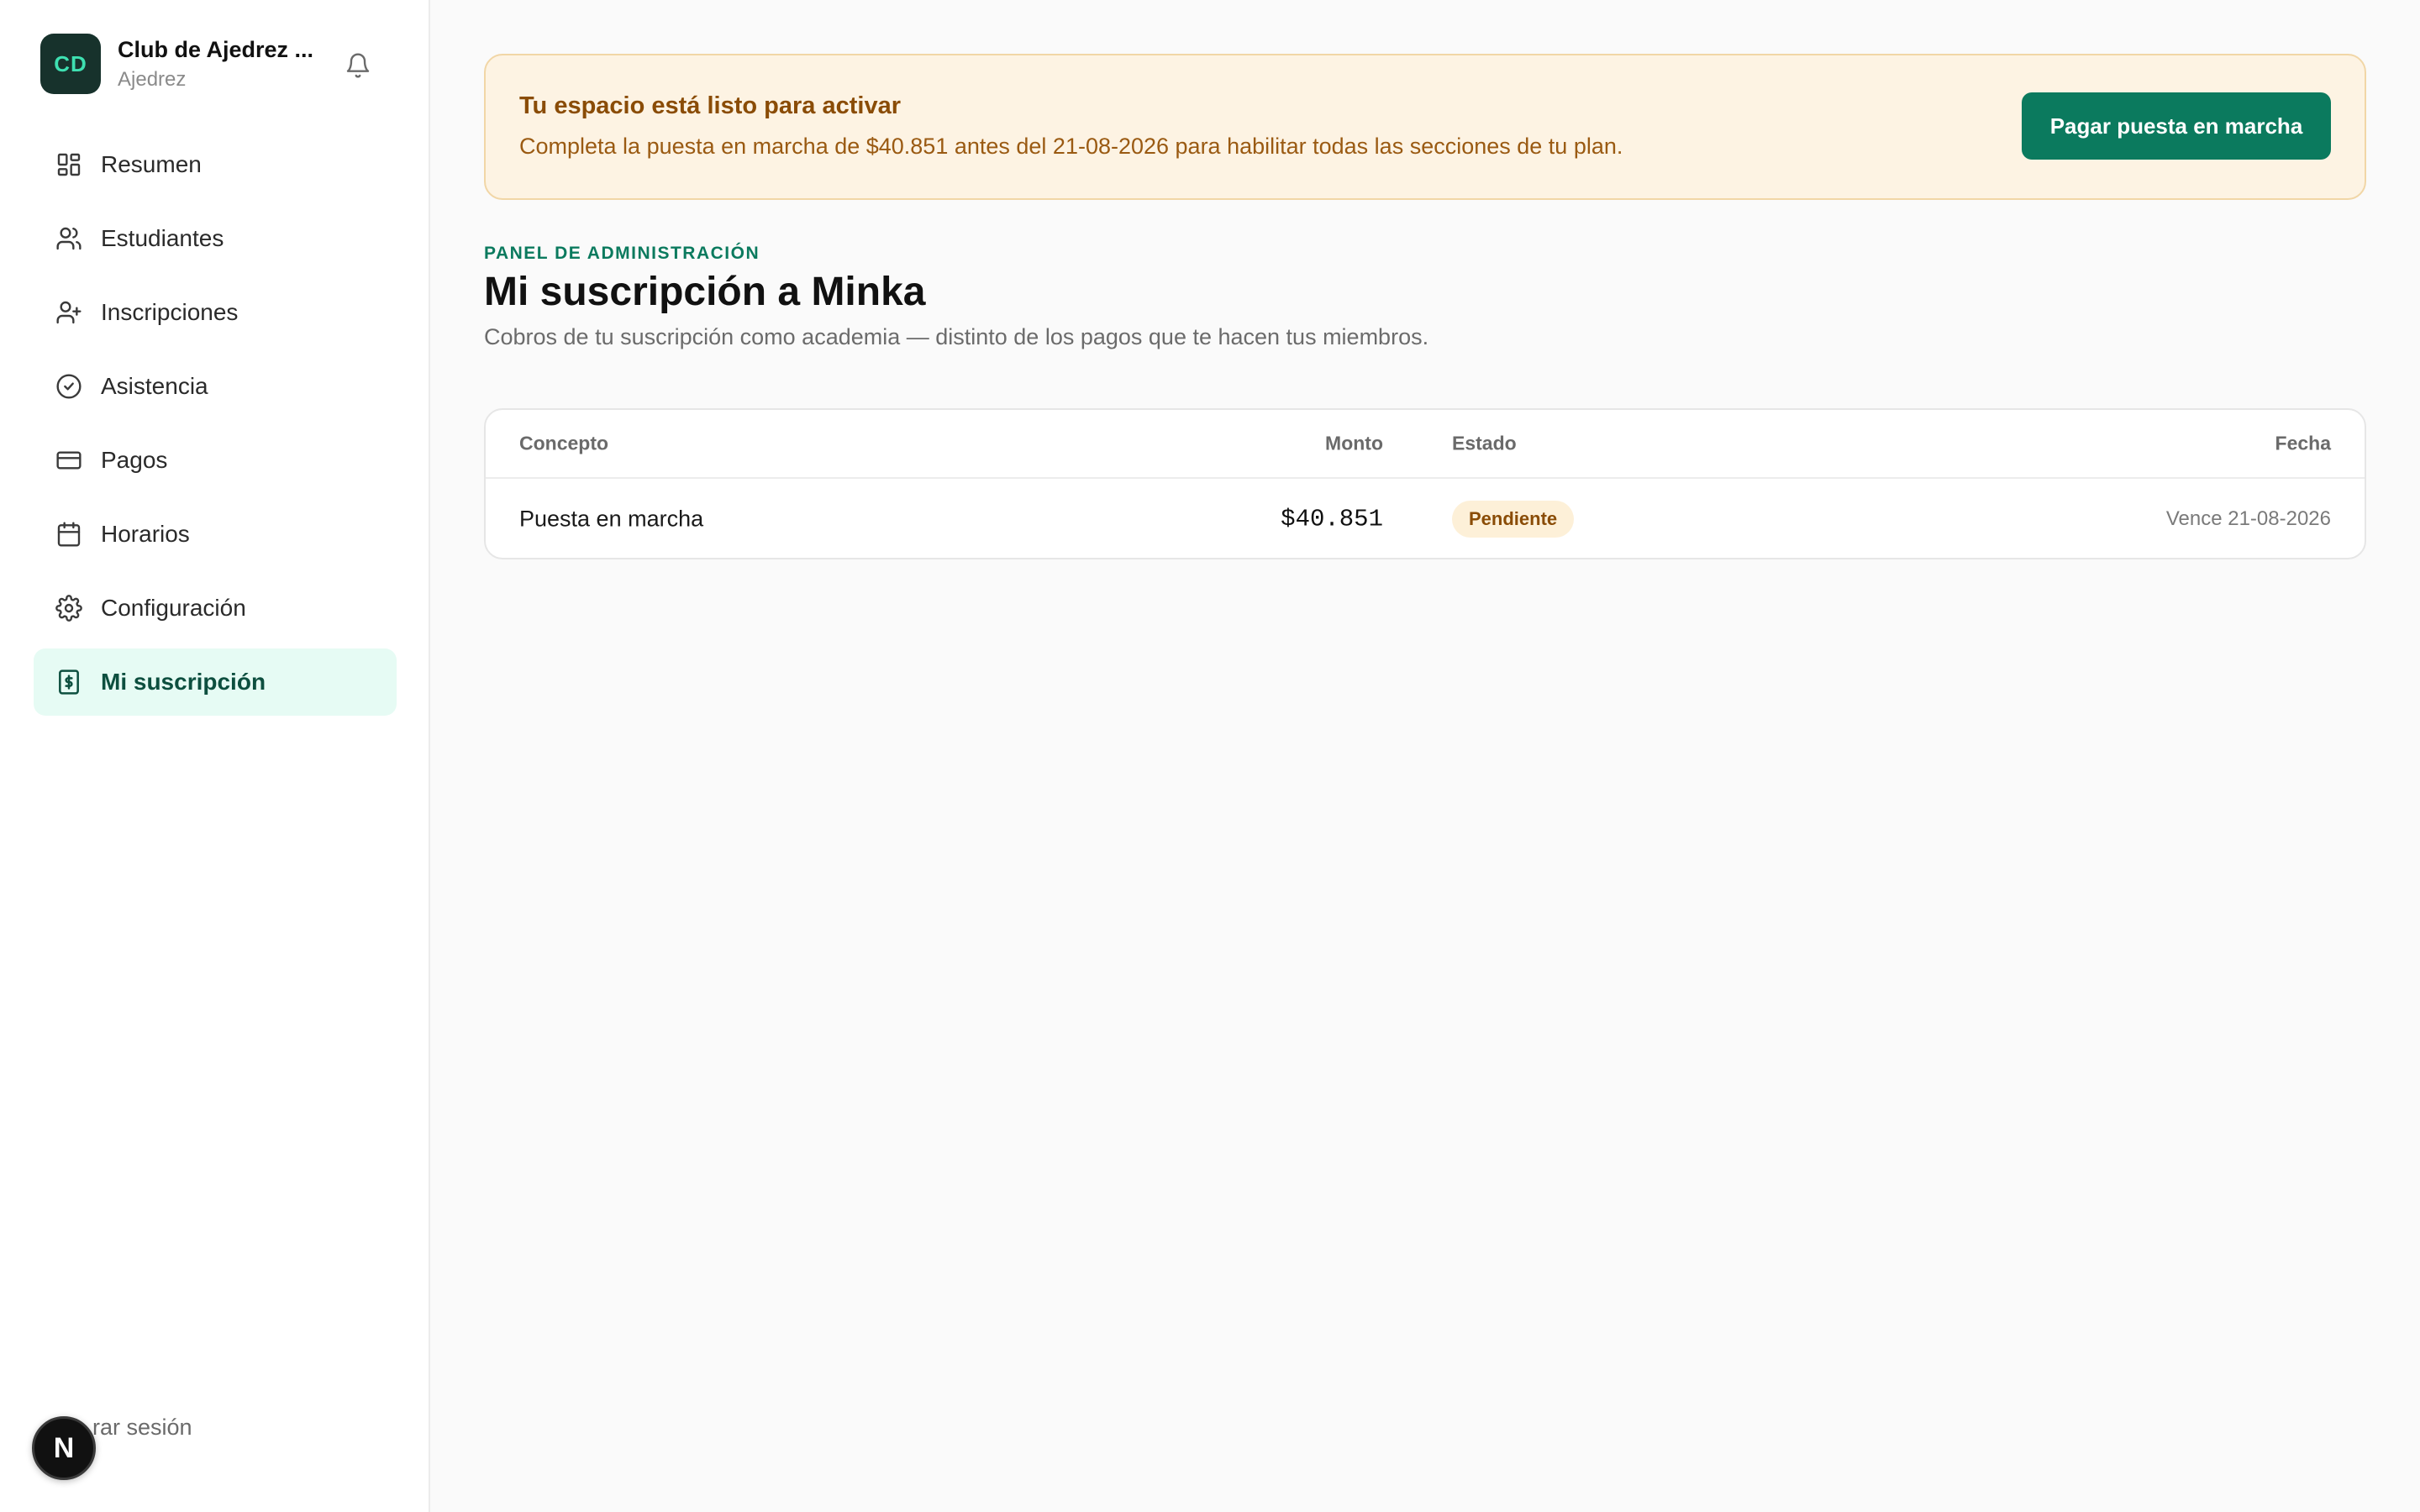 Image resolution: width=2420 pixels, height=1512 pixels. What do you see at coordinates (146, 534) in the screenshot?
I see `sidebar-item-label: Horarios` at bounding box center [146, 534].